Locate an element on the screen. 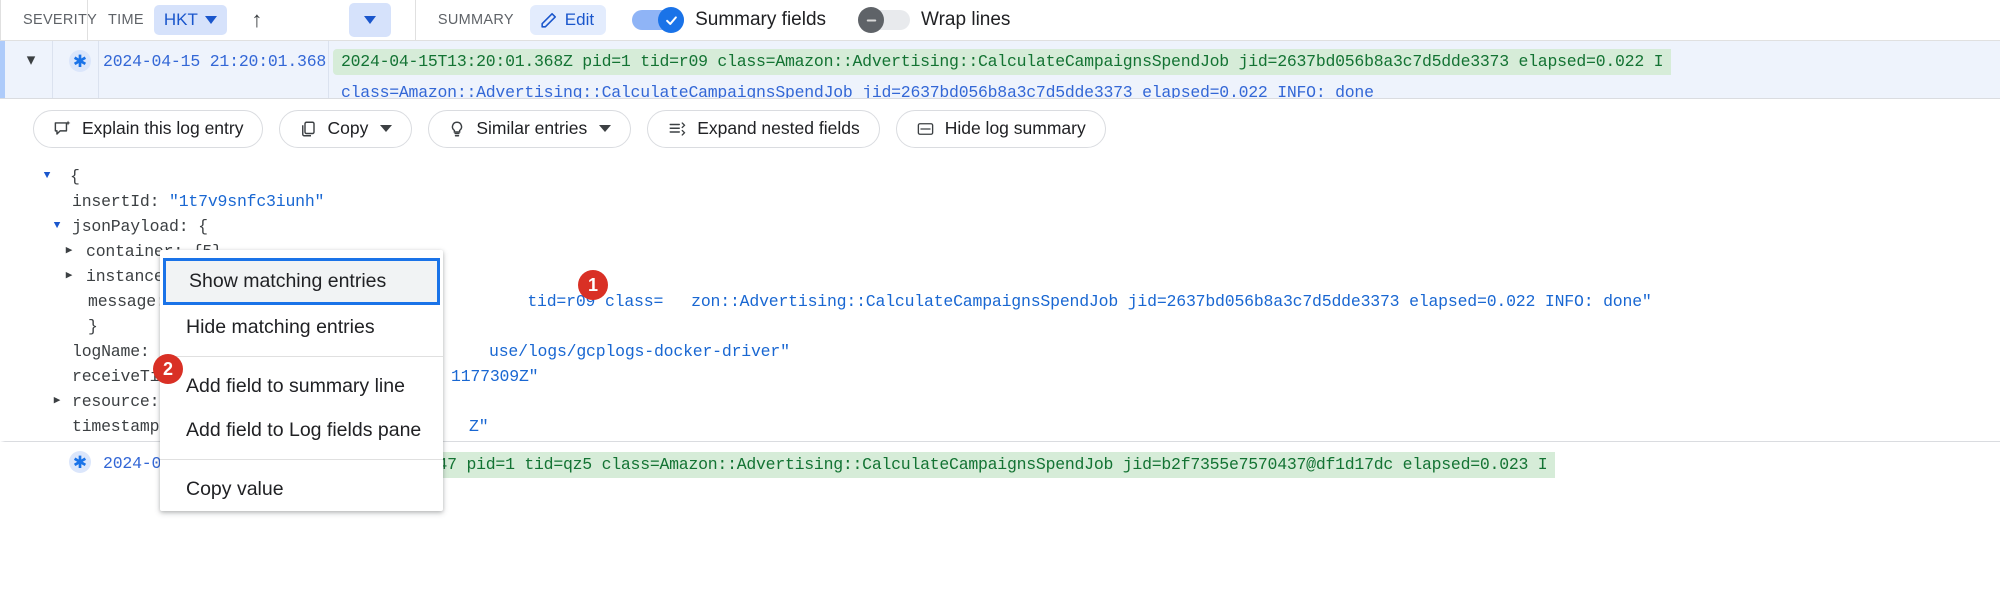 The width and height of the screenshot is (2000, 600). menu-item-label: Add field to summary line is located at coordinates (295, 385).